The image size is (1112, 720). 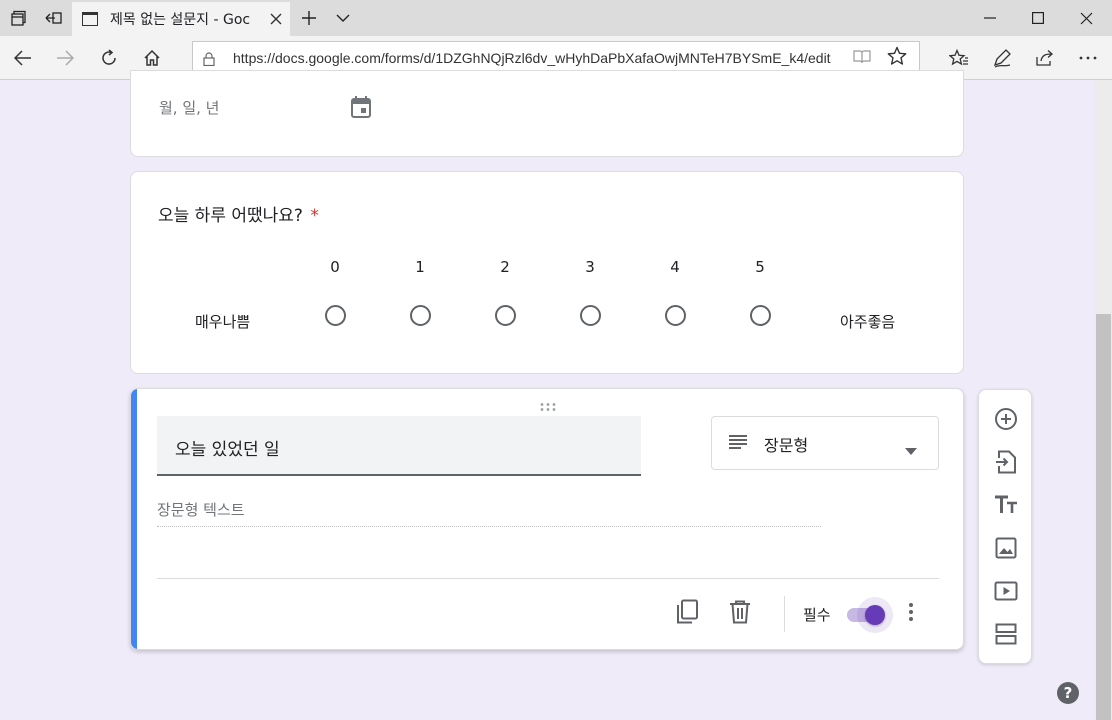 What do you see at coordinates (505, 267) in the screenshot?
I see `scale-number: 2` at bounding box center [505, 267].